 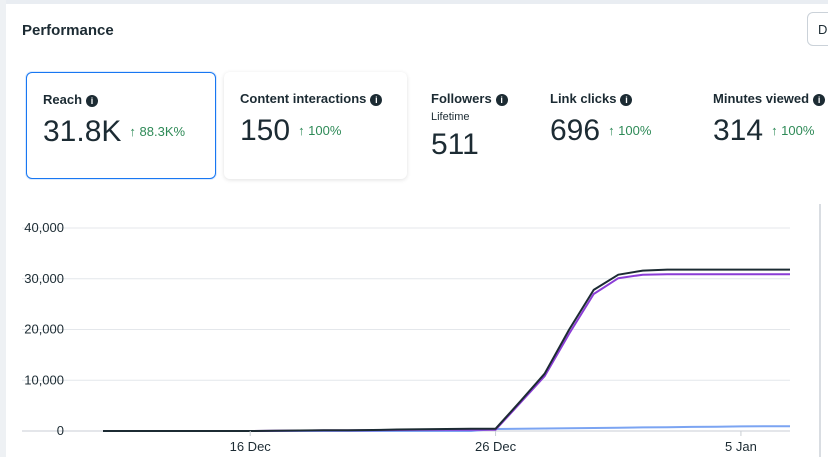 I want to click on metric-card-followers: Followers i Lifetime 511, so click(x=473, y=125).